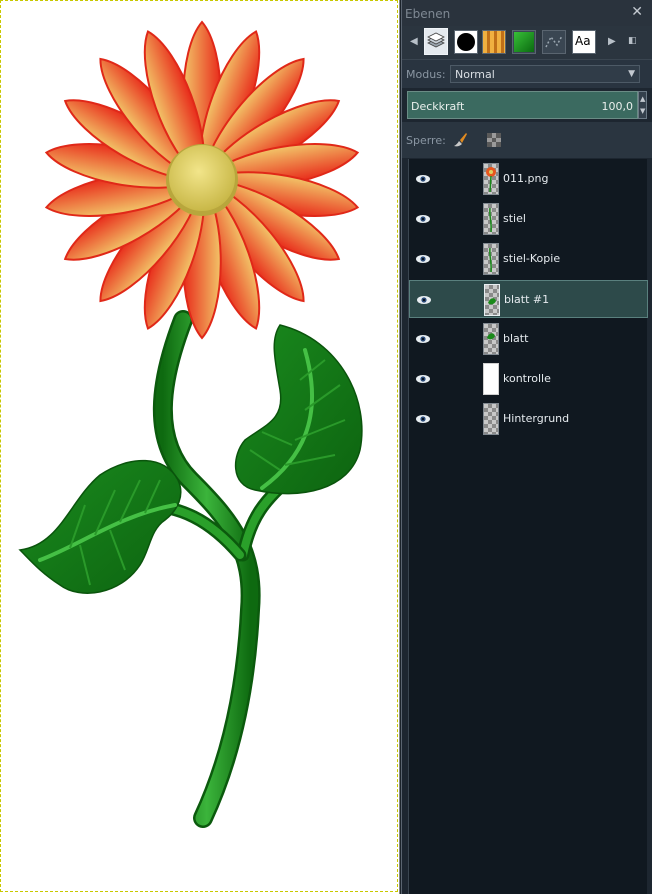 The height and width of the screenshot is (894, 652). Describe the element at coordinates (642, 111) in the screenshot. I see `spin-down-icon: ▼` at that location.